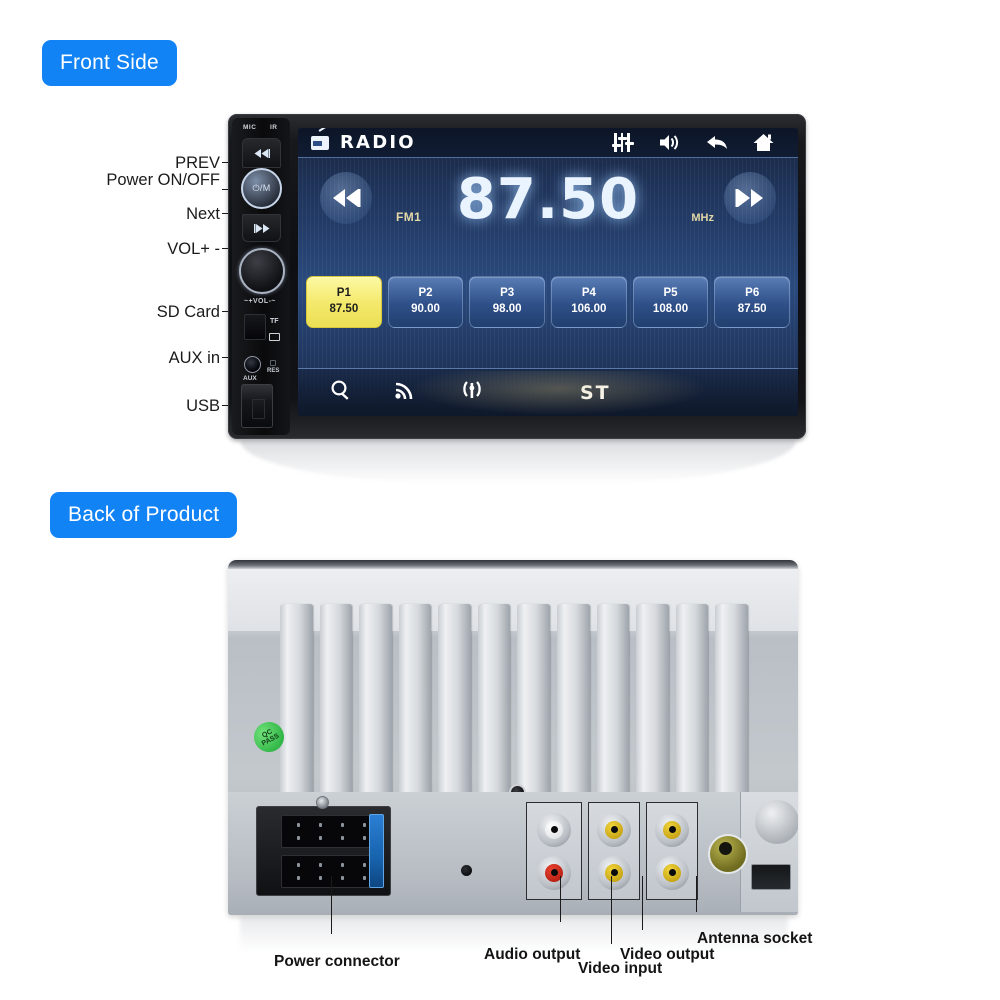  What do you see at coordinates (670, 302) in the screenshot?
I see `preset-button: P5 108.00` at bounding box center [670, 302].